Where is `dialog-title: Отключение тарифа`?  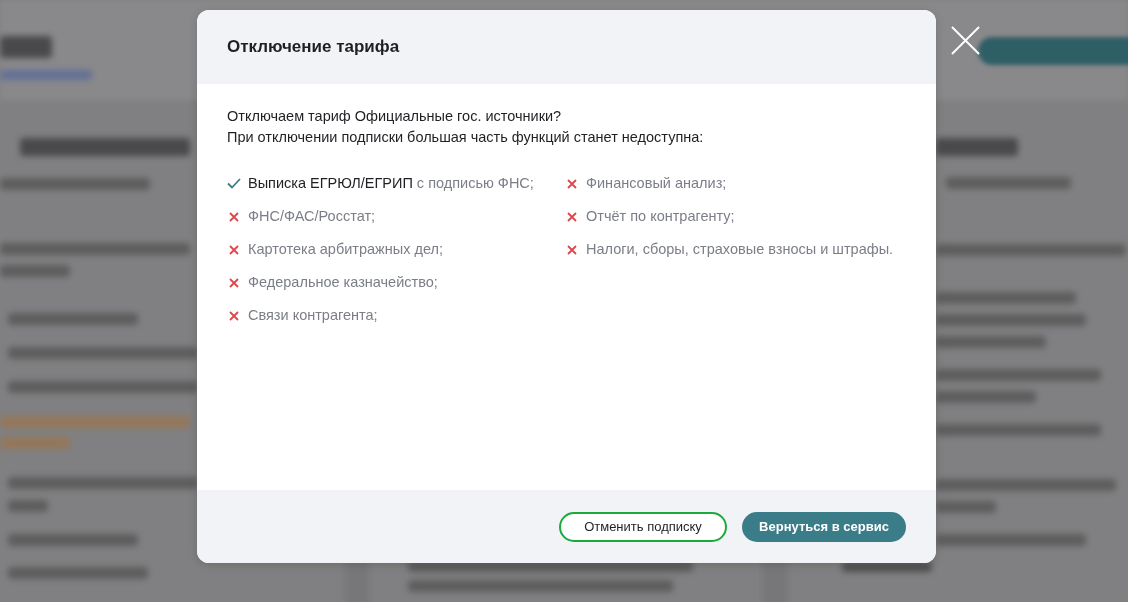 dialog-title: Отключение тарифа is located at coordinates (313, 47).